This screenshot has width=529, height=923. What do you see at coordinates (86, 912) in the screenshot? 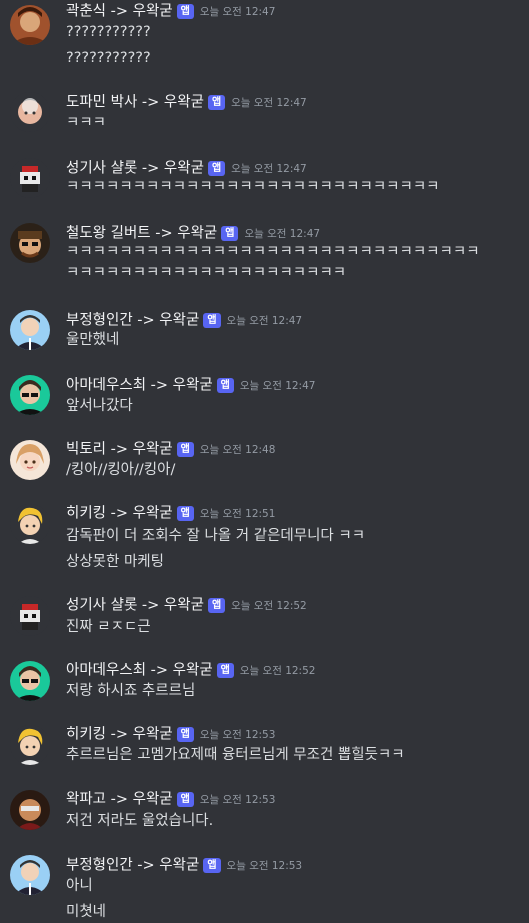
I see `message-text: 미쳣네` at bounding box center [86, 912].